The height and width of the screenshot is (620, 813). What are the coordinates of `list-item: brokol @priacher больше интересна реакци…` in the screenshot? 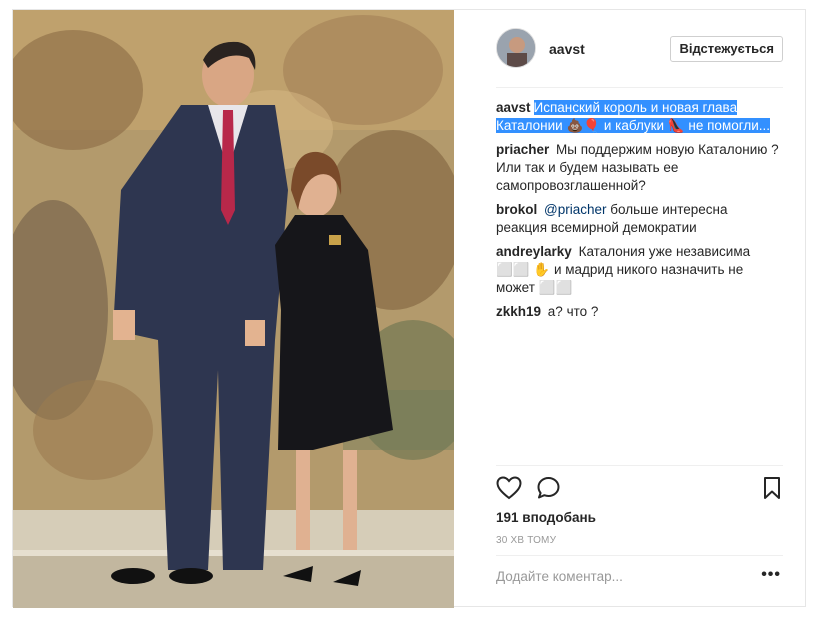 It's located at (638, 219).